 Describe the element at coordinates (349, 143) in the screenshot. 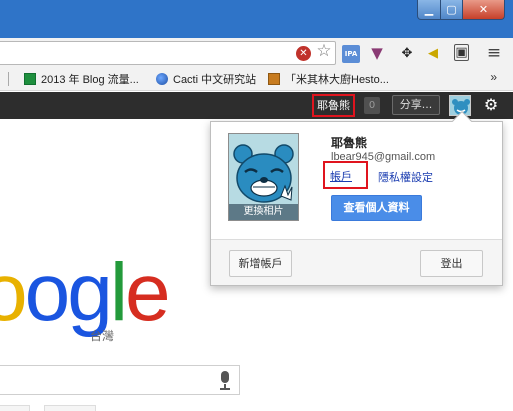

I see `account-display-name: 耶魯熊` at that location.